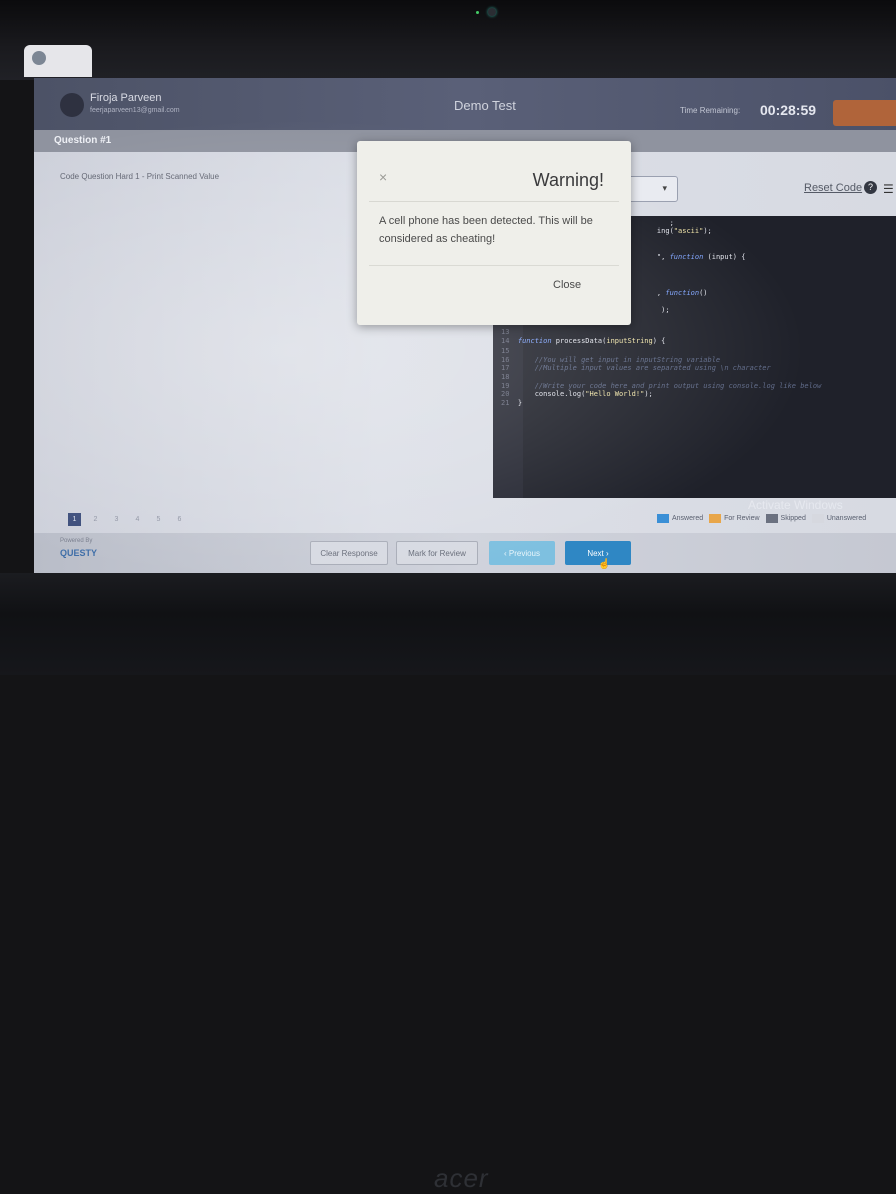 The image size is (896, 1194). What do you see at coordinates (864, 113) in the screenshot?
I see `submit-test-button` at bounding box center [864, 113].